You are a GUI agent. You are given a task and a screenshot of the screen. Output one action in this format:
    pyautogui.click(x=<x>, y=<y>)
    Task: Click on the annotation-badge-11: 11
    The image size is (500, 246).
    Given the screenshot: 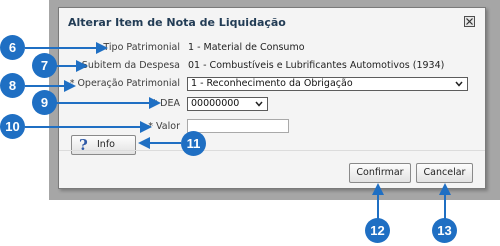 What is the action you would take?
    pyautogui.click(x=193, y=143)
    